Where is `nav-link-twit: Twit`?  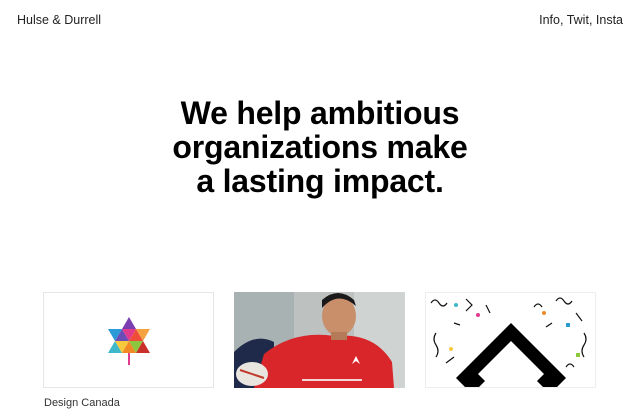
nav-link-twit: Twit is located at coordinates (578, 20).